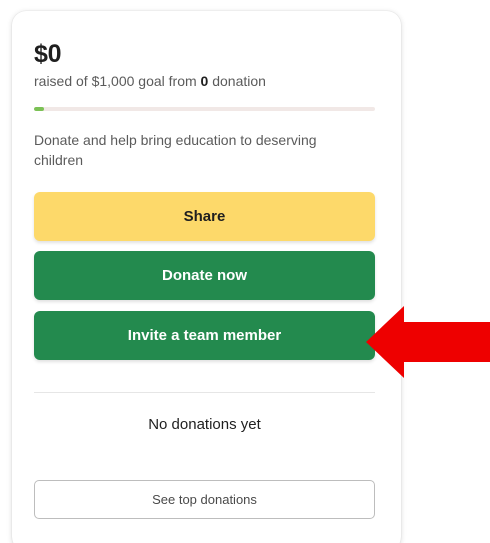 The width and height of the screenshot is (490, 543). What do you see at coordinates (48, 54) in the screenshot?
I see `amount-raised: $0` at bounding box center [48, 54].